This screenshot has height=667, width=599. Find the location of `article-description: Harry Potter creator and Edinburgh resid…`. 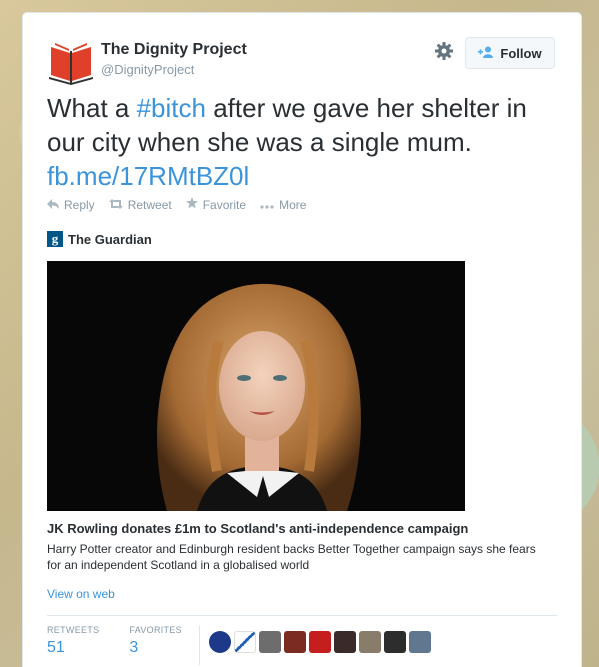

article-description: Harry Potter creator and Edinburgh resid… is located at coordinates (291, 557).